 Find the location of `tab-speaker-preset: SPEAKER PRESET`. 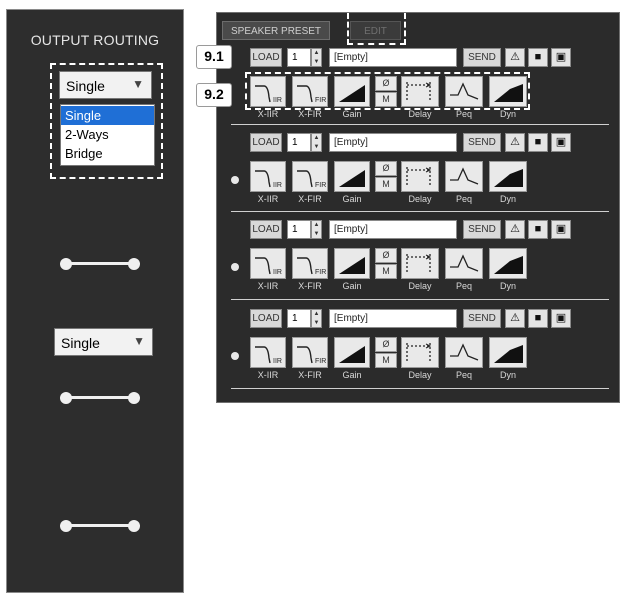

tab-speaker-preset: SPEAKER PRESET is located at coordinates (276, 30).